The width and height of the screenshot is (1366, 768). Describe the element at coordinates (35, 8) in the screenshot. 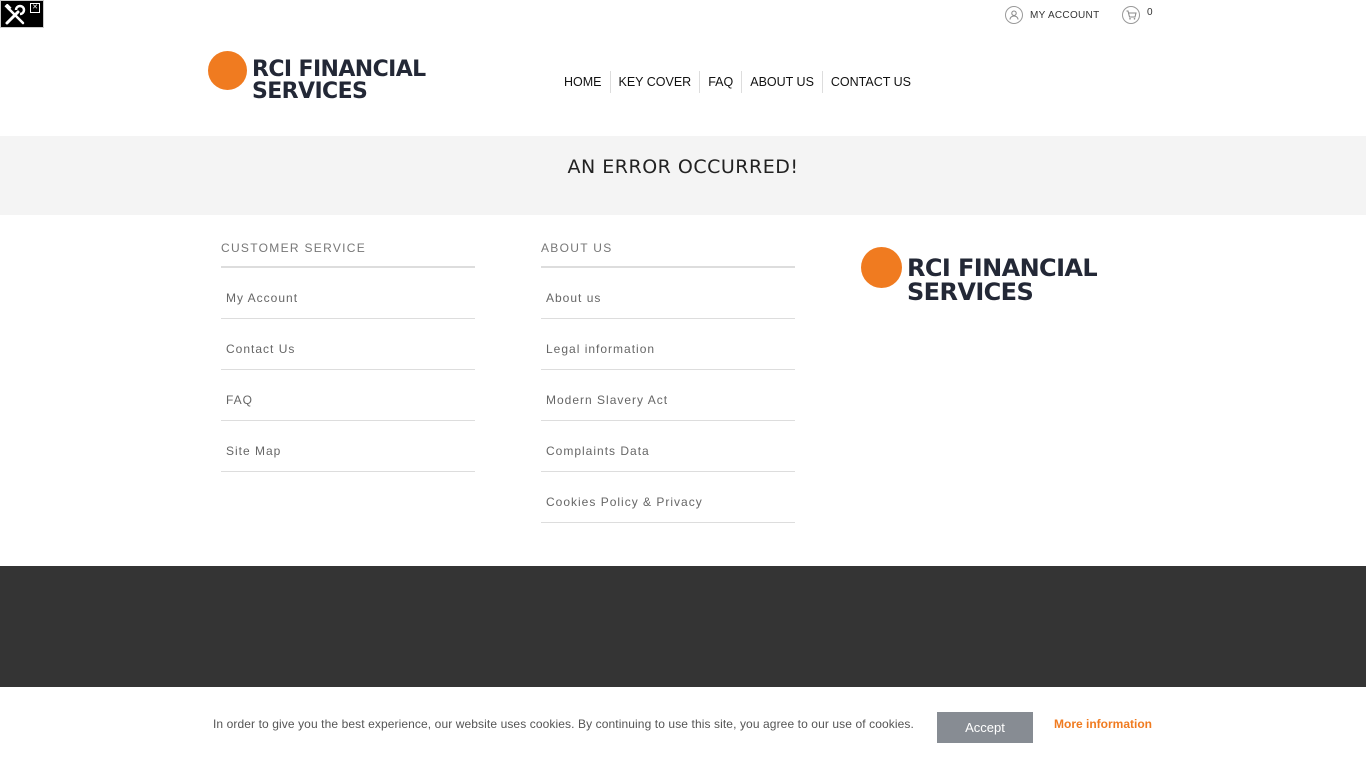

I see `close-icon: ✕` at that location.